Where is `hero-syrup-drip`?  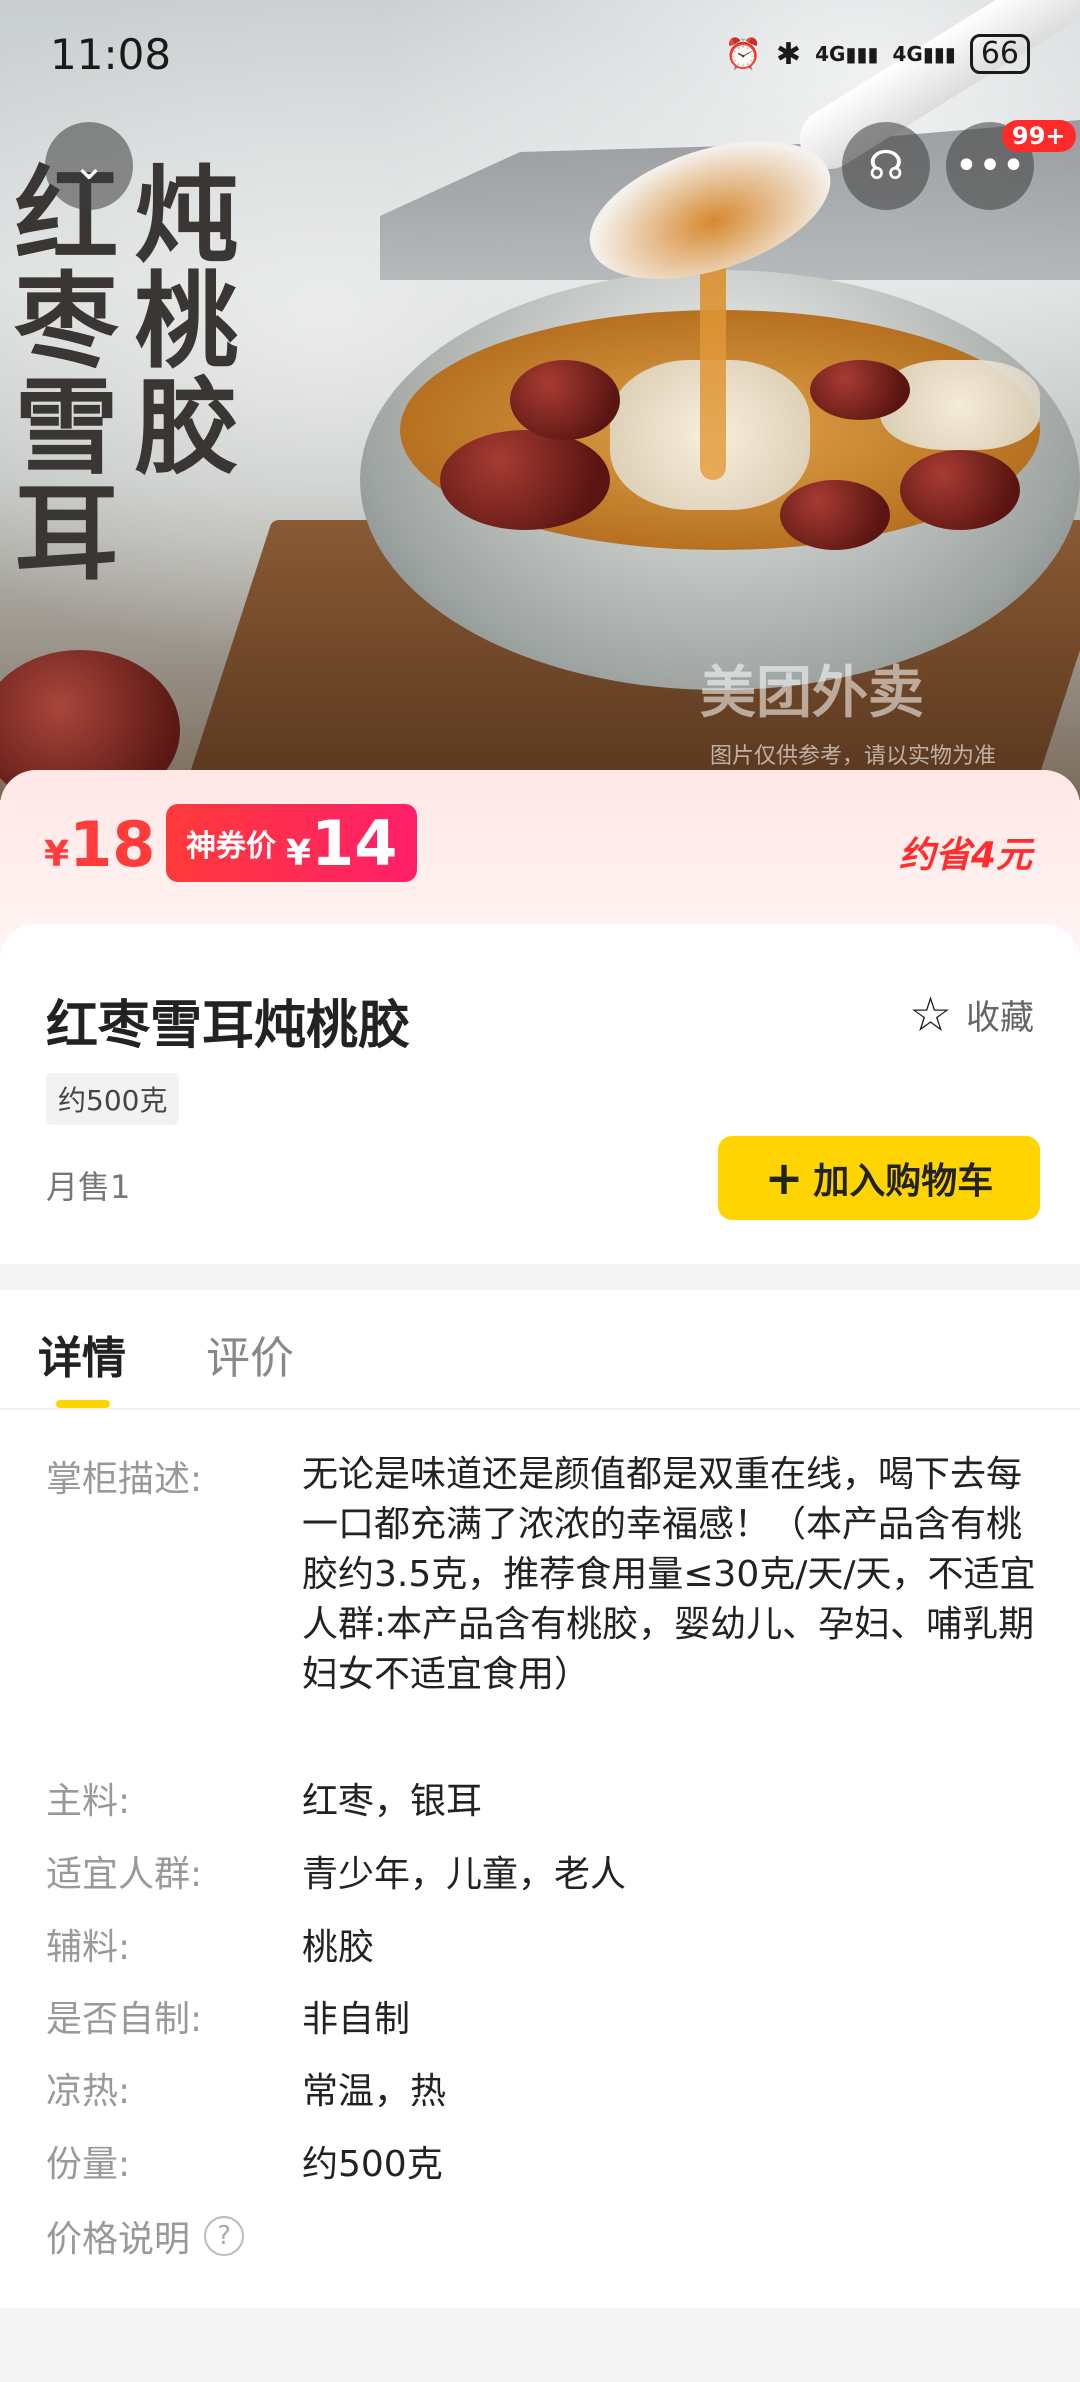
hero-syrup-drip is located at coordinates (713, 365).